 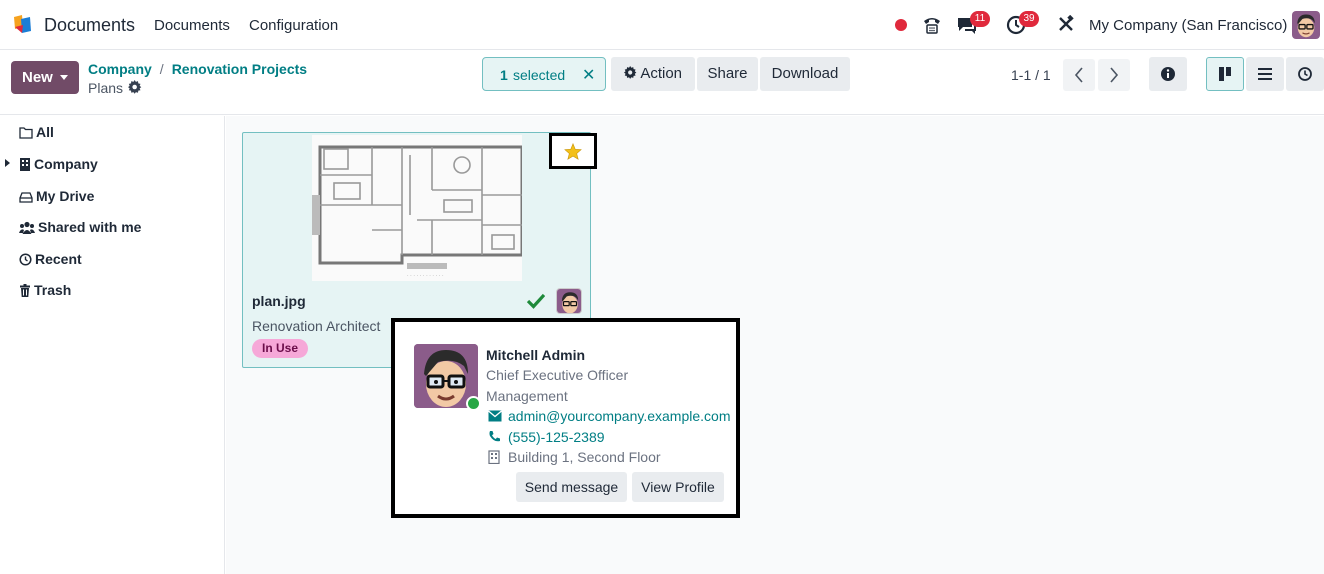 I want to click on details-toggle-button, so click(x=1168, y=74).